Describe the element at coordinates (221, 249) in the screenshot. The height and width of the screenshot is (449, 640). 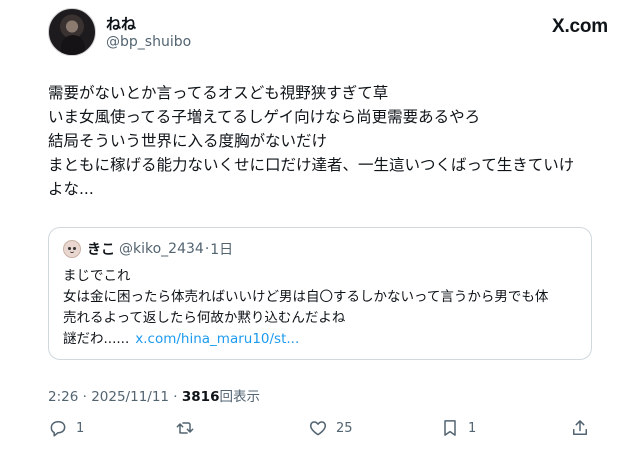
I see `quoted-timestamp: 1日` at that location.